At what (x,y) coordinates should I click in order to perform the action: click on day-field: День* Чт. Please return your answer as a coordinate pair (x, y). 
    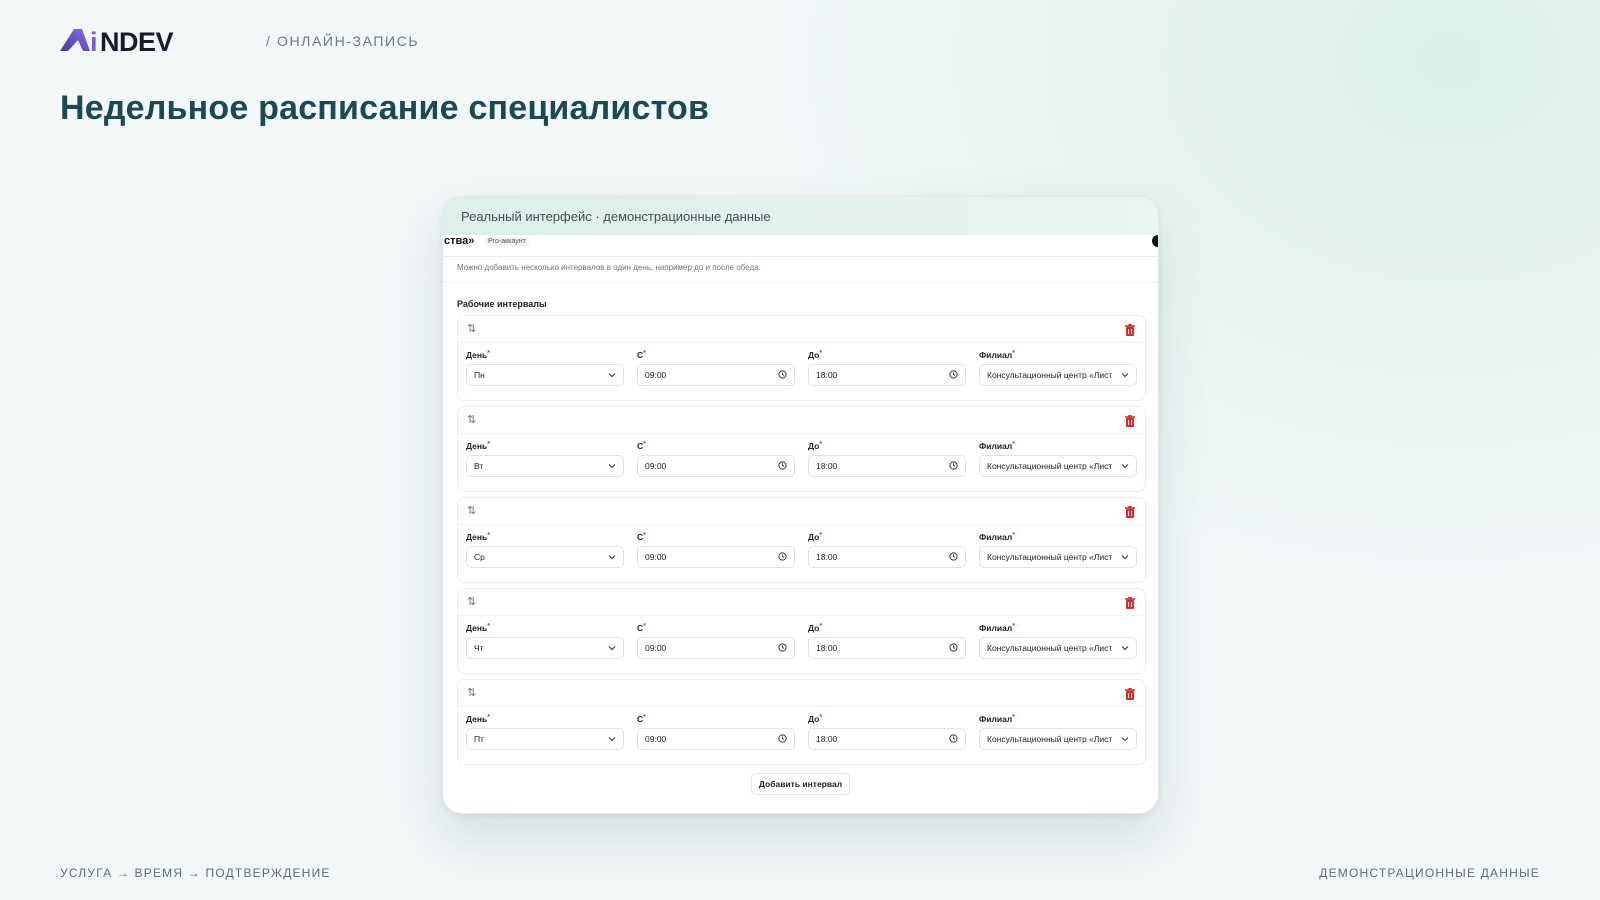
    Looking at the image, I should click on (545, 641).